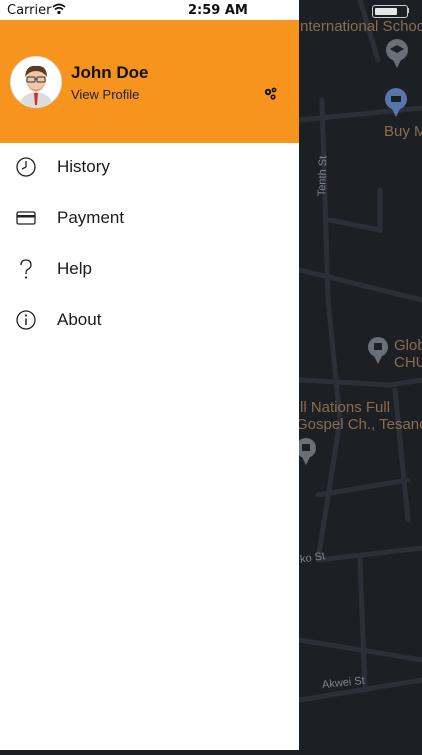  What do you see at coordinates (408, 362) in the screenshot?
I see `map-label-globe-2: CHU` at bounding box center [408, 362].